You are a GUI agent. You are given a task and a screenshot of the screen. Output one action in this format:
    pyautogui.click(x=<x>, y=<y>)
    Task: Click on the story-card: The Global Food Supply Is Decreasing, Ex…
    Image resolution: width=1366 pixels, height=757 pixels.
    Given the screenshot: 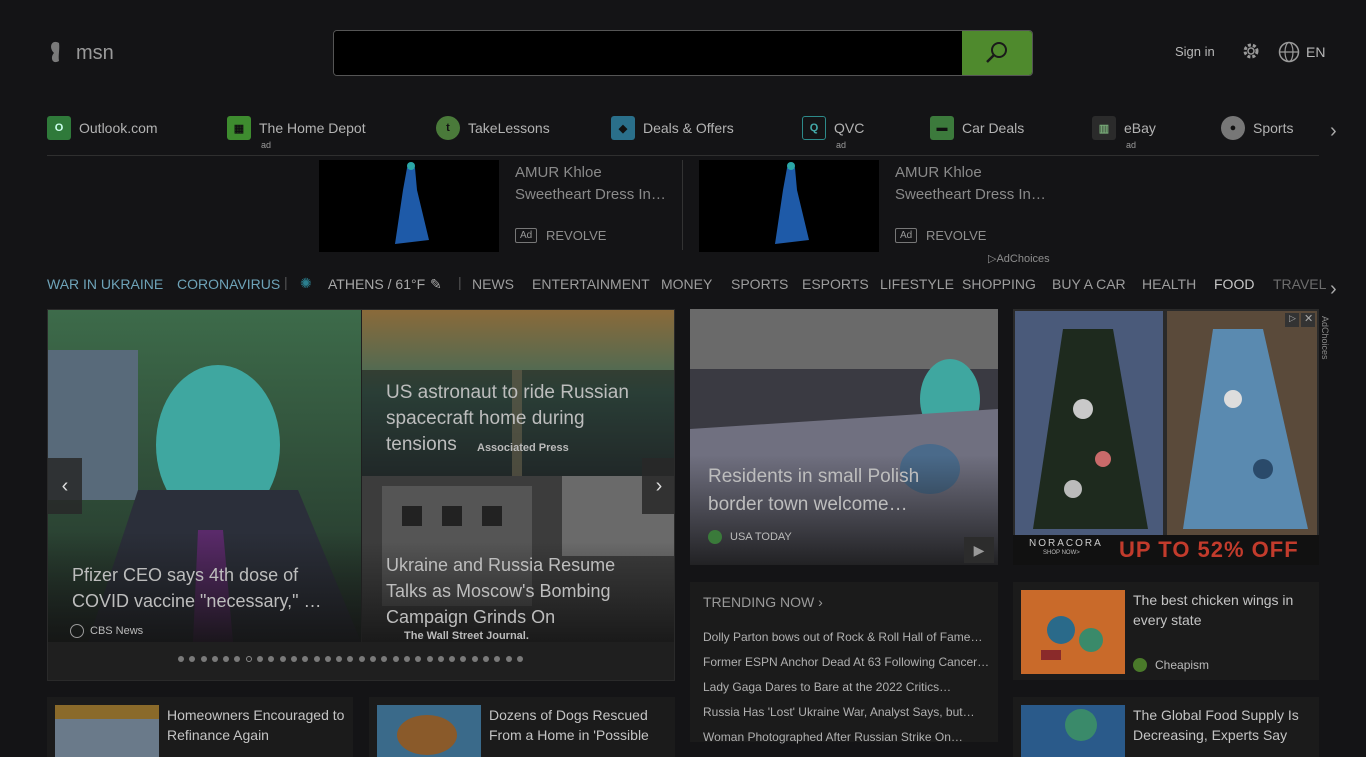 What is the action you would take?
    pyautogui.click(x=1166, y=727)
    